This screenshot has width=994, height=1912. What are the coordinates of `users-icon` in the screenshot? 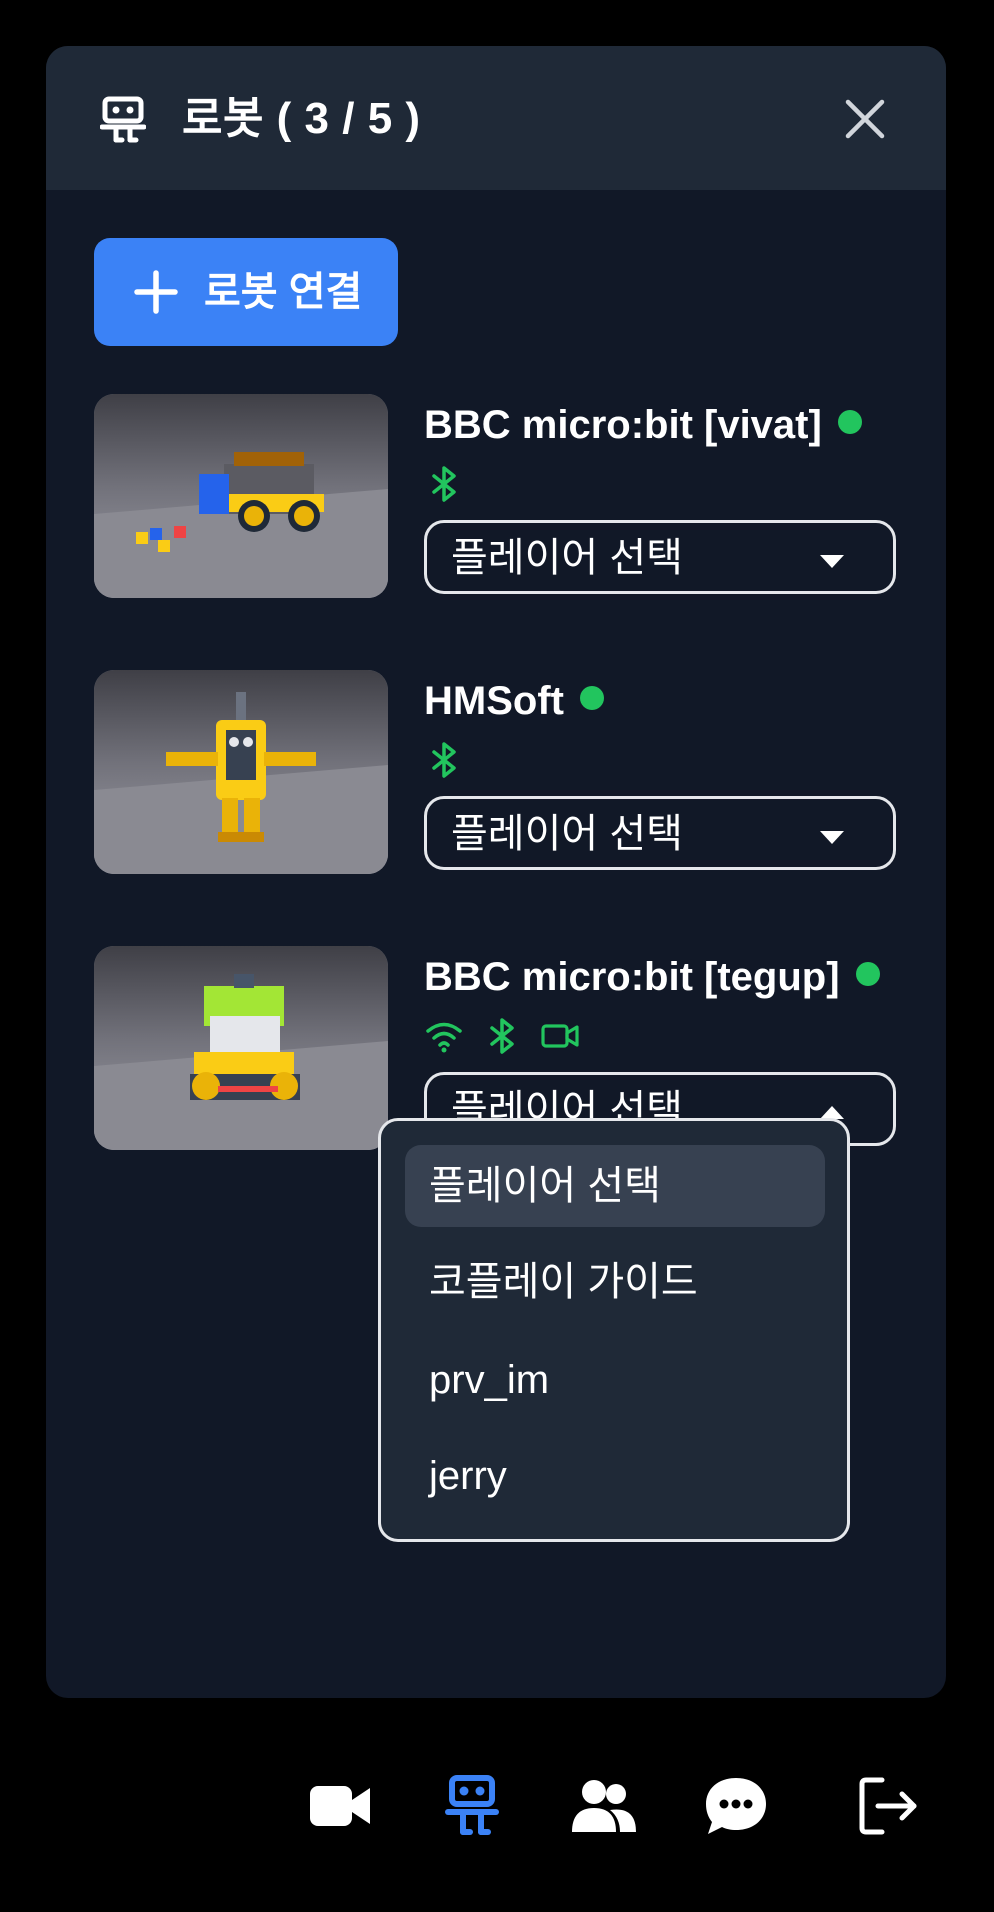 It's located at (604, 1806).